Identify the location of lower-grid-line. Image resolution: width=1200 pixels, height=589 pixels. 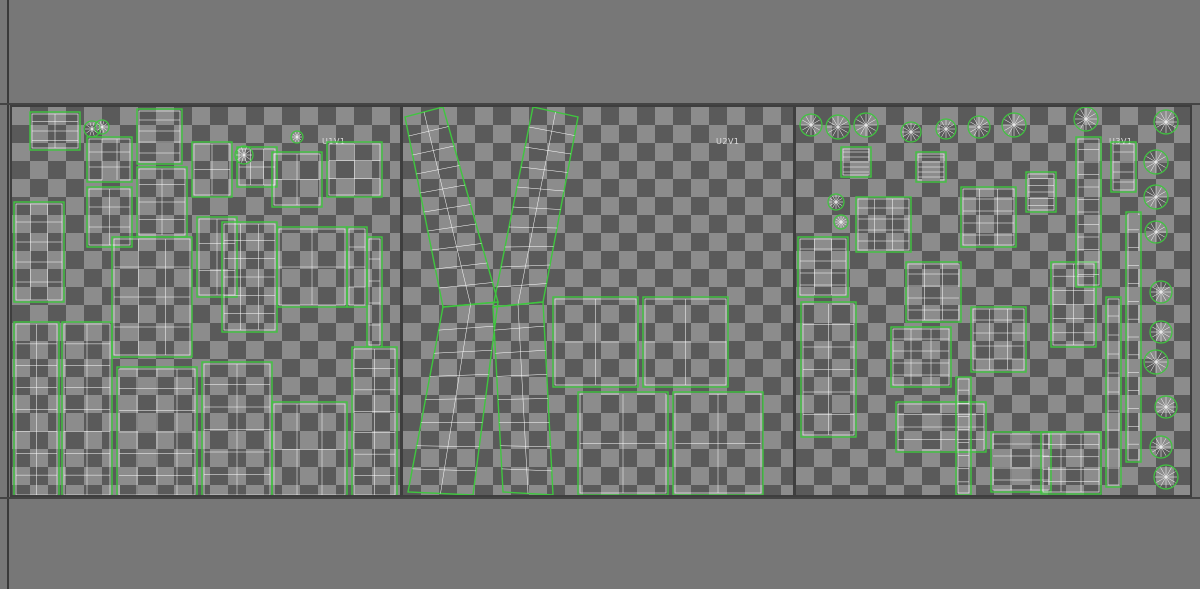
(600, 498).